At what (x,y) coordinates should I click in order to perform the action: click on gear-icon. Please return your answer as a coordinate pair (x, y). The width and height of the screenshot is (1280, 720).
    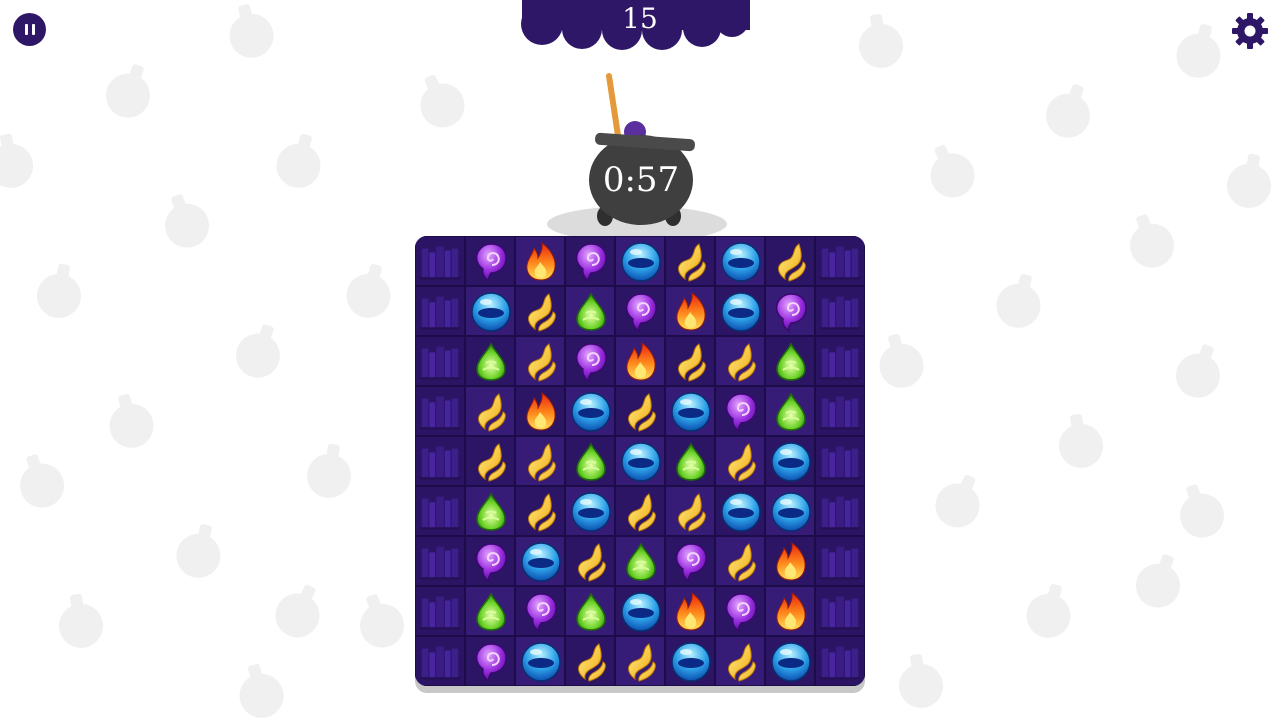
    Looking at the image, I should click on (1250, 31).